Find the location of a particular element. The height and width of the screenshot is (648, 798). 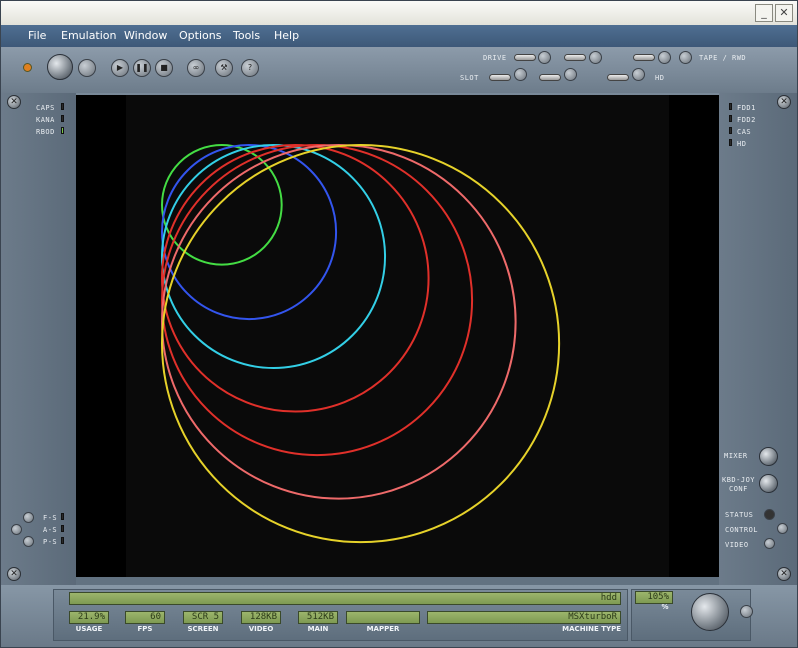

hd-led is located at coordinates (730, 142).